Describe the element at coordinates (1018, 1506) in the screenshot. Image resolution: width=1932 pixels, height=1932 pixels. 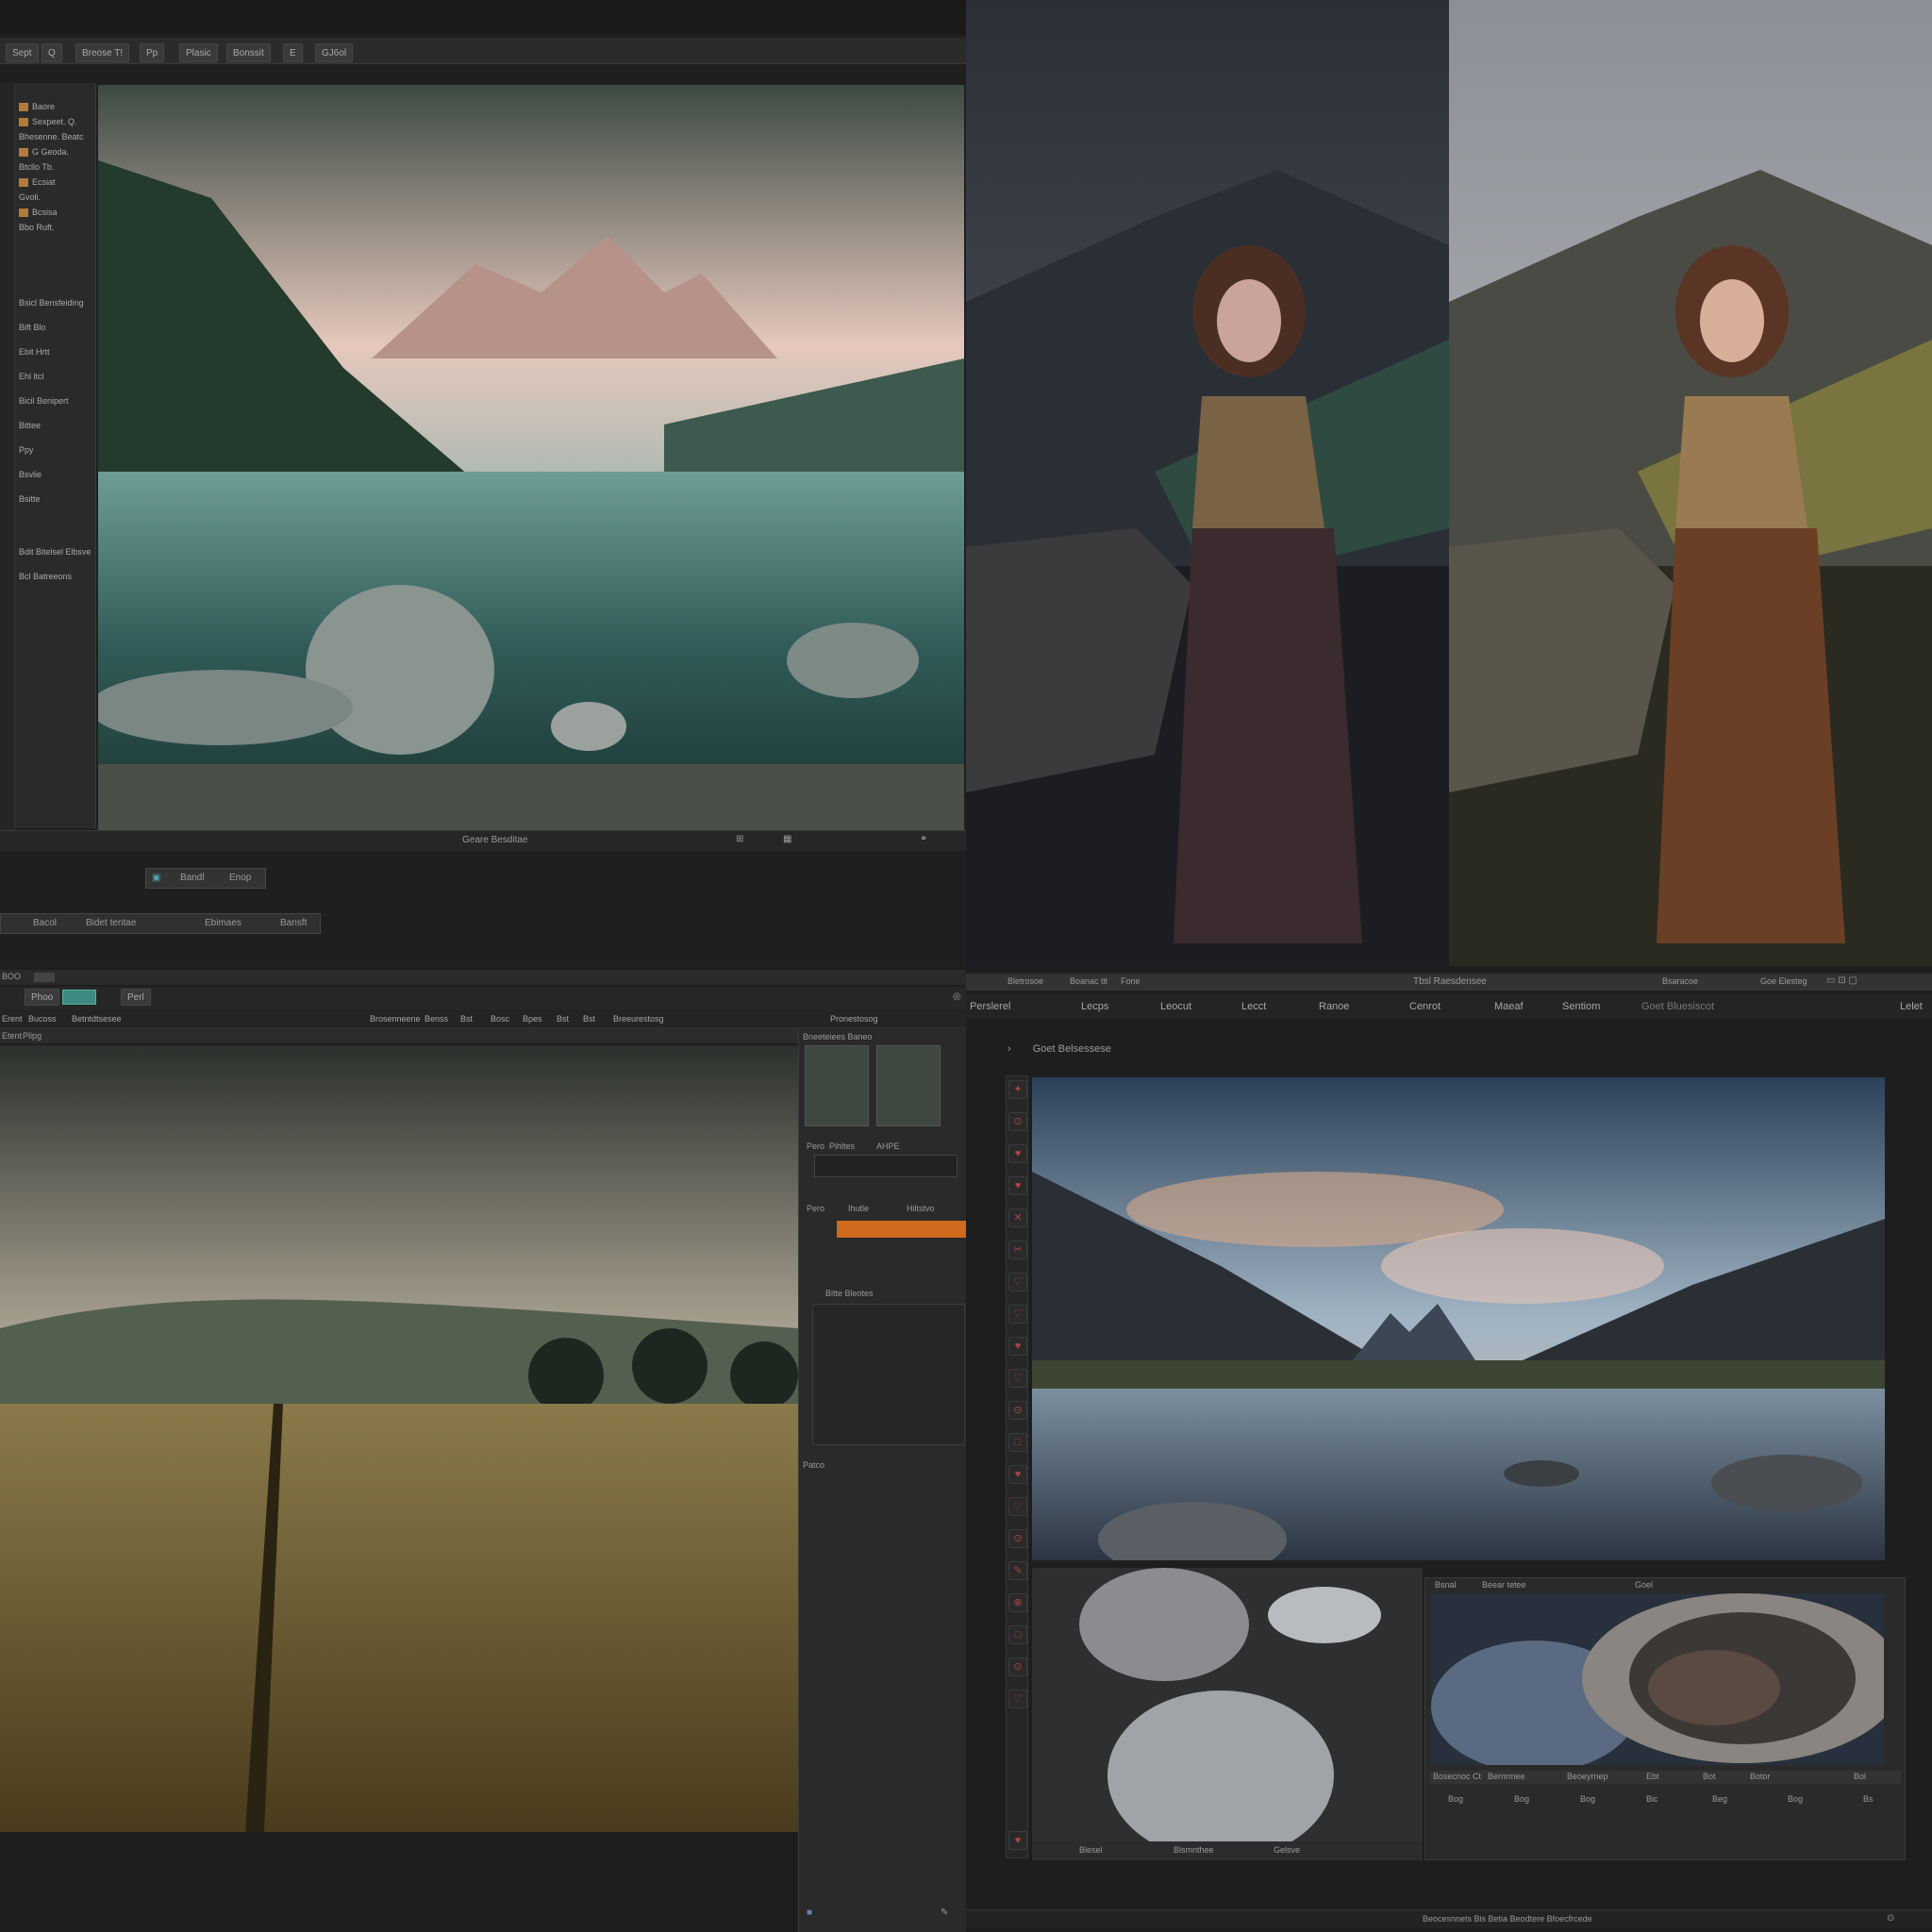
I see `tool-14-icon: ♡` at that location.